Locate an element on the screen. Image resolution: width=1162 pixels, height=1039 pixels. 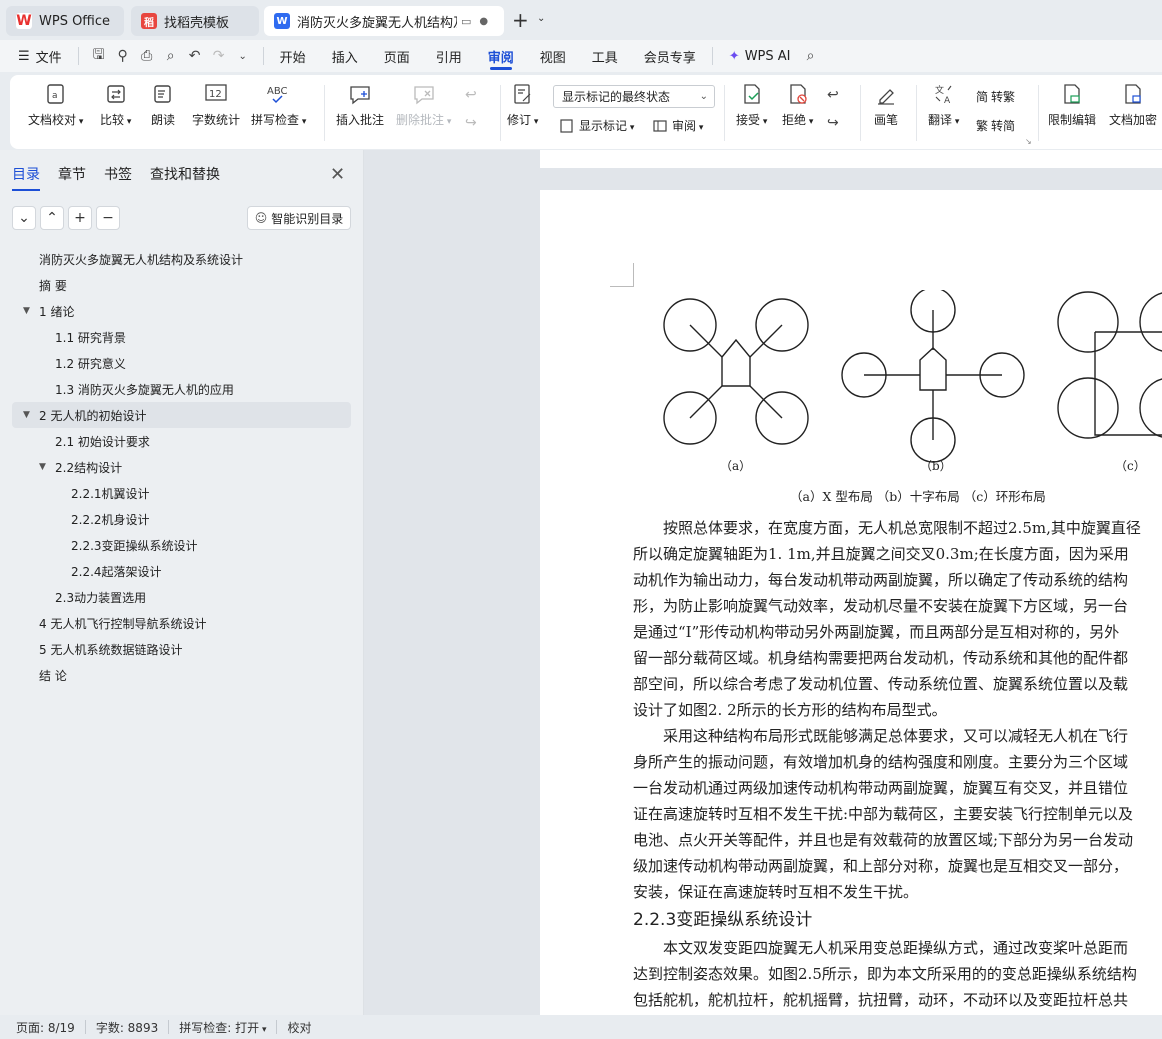
tab-current-document: W 消防灭火多旋翼无人机结构及系 ▭ ● is located at coordinates (384, 21).